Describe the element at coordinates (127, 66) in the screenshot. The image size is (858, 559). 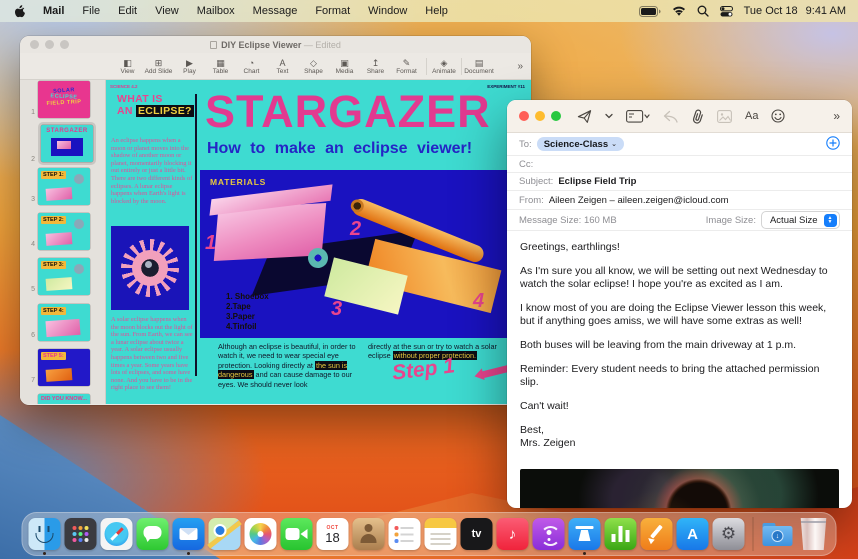
I see `toolbar-button: ◧ View` at that location.